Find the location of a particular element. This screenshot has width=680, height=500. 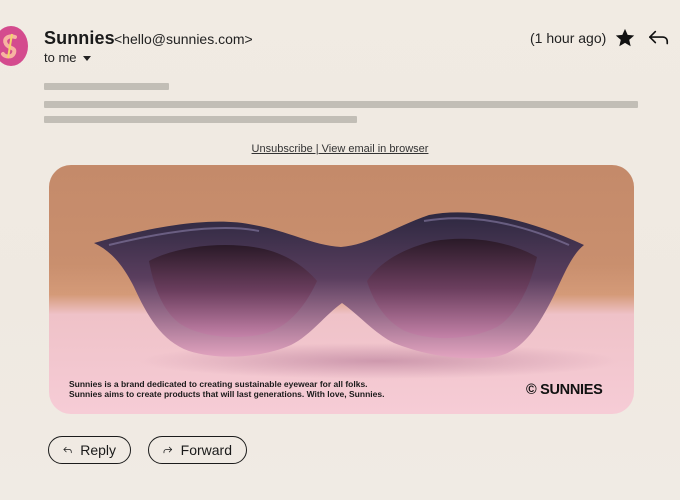

recipient-dropdown: to me is located at coordinates (67, 57).